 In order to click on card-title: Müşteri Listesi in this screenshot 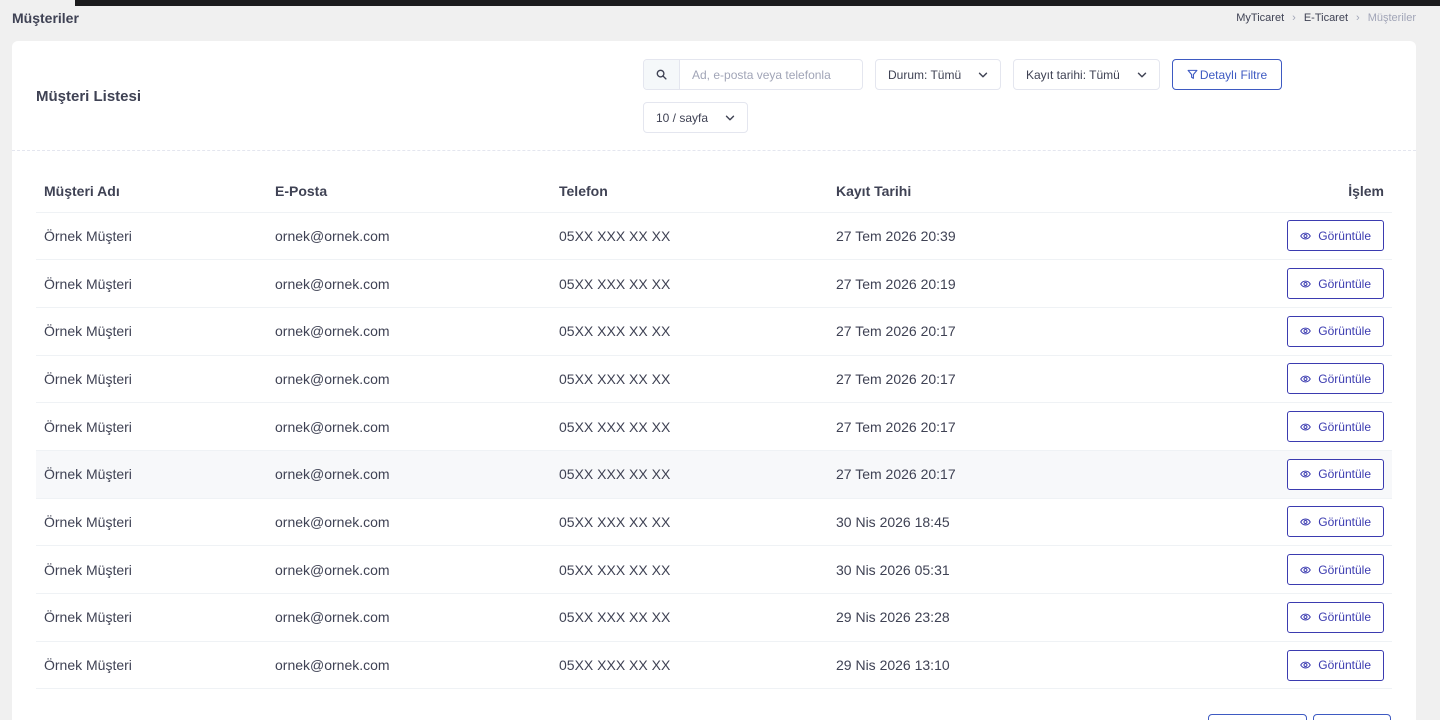, I will do `click(89, 96)`.